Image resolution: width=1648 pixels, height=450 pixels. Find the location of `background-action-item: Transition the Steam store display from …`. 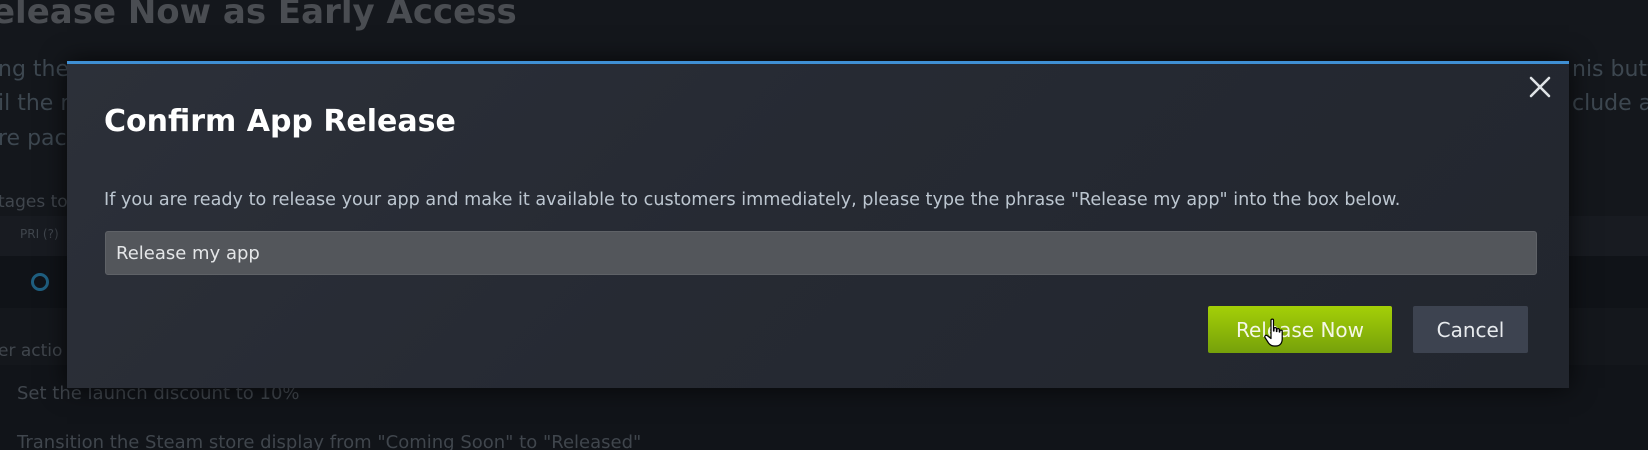

background-action-item: Transition the Steam store display from … is located at coordinates (329, 441).